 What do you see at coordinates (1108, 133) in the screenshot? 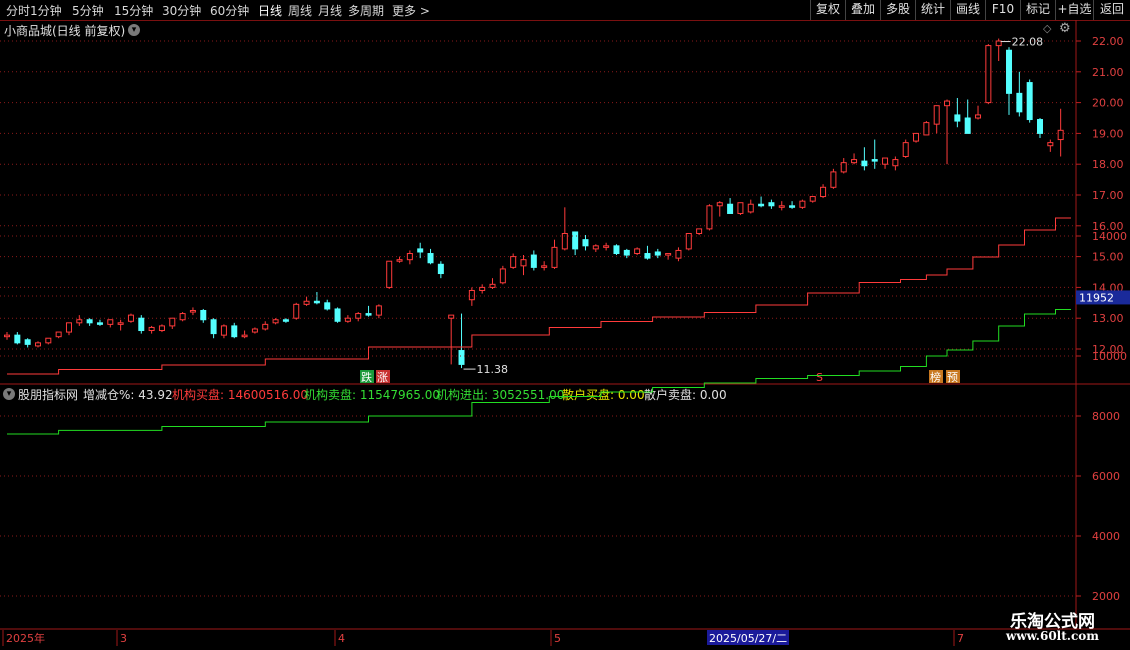
I see `price-tick-label: 19.00` at bounding box center [1108, 133].